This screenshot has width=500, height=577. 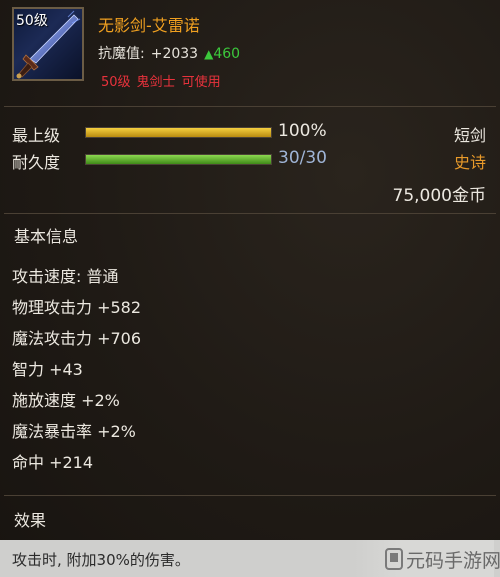 I want to click on effect-bar: 攻击时, 附加30%的伤害。 元码手游网, so click(x=250, y=558).